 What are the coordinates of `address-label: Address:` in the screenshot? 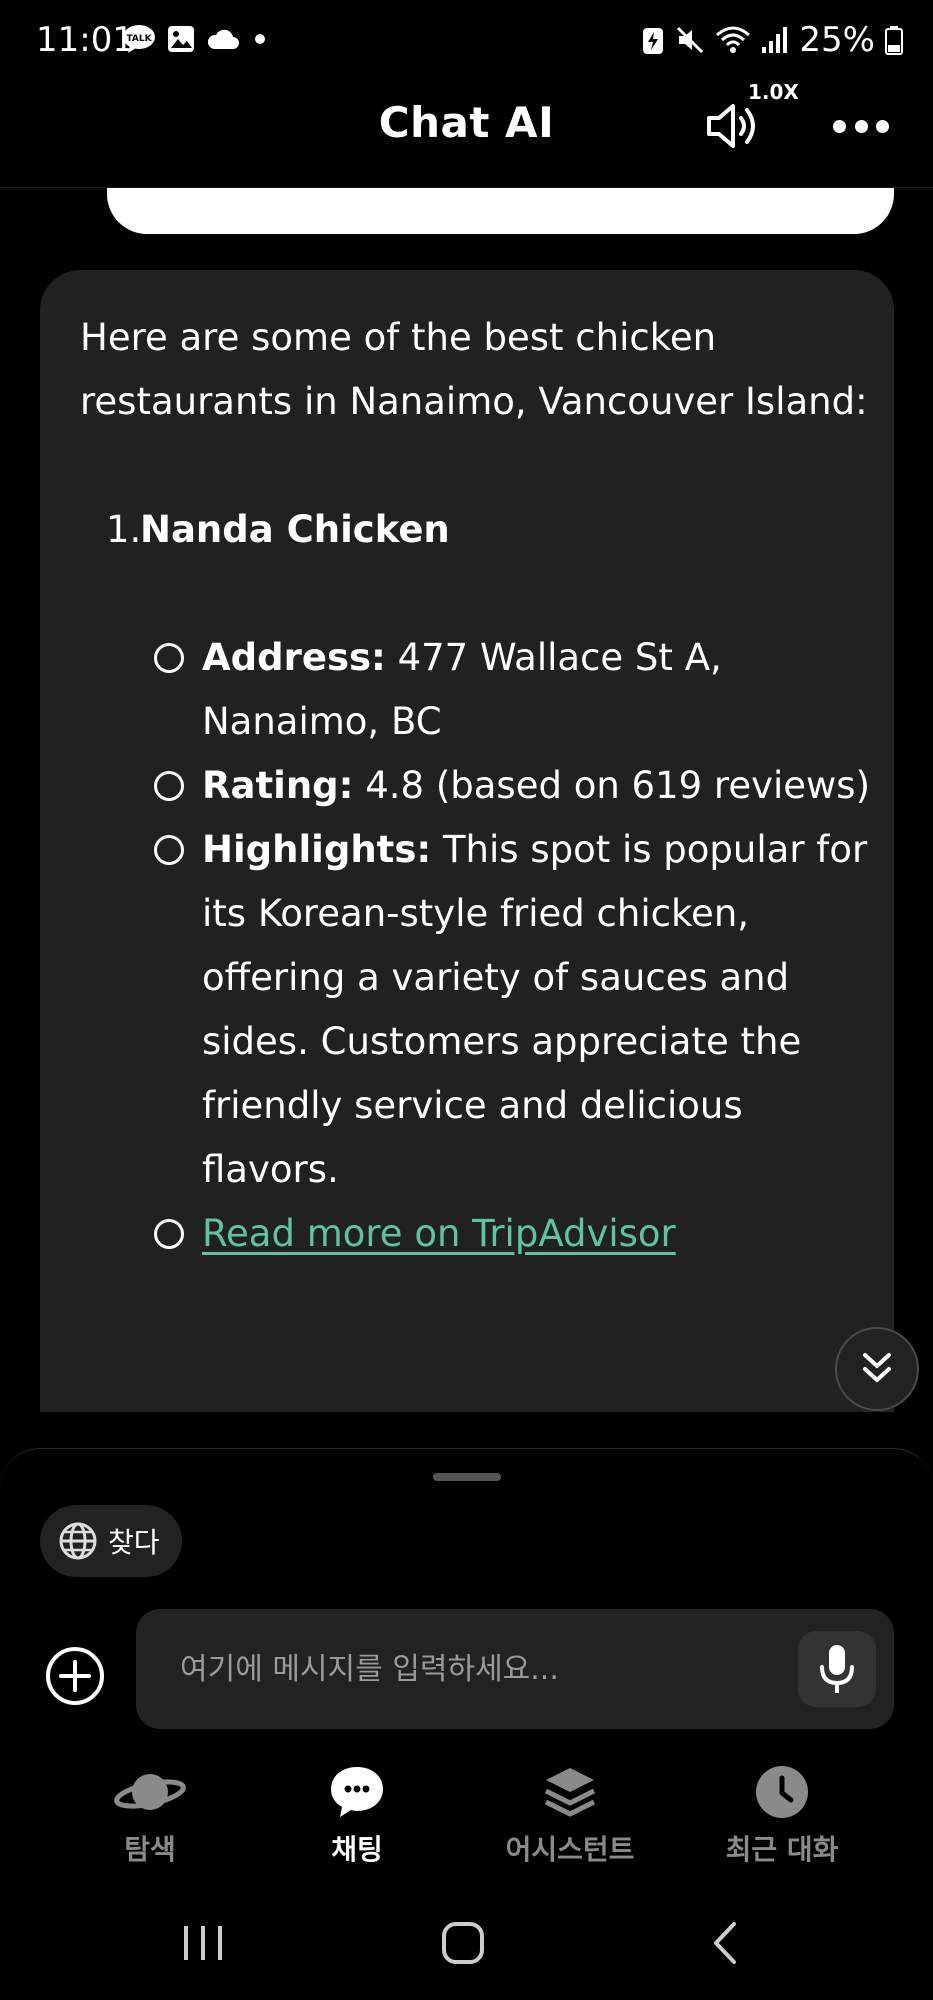 It's located at (294, 657).